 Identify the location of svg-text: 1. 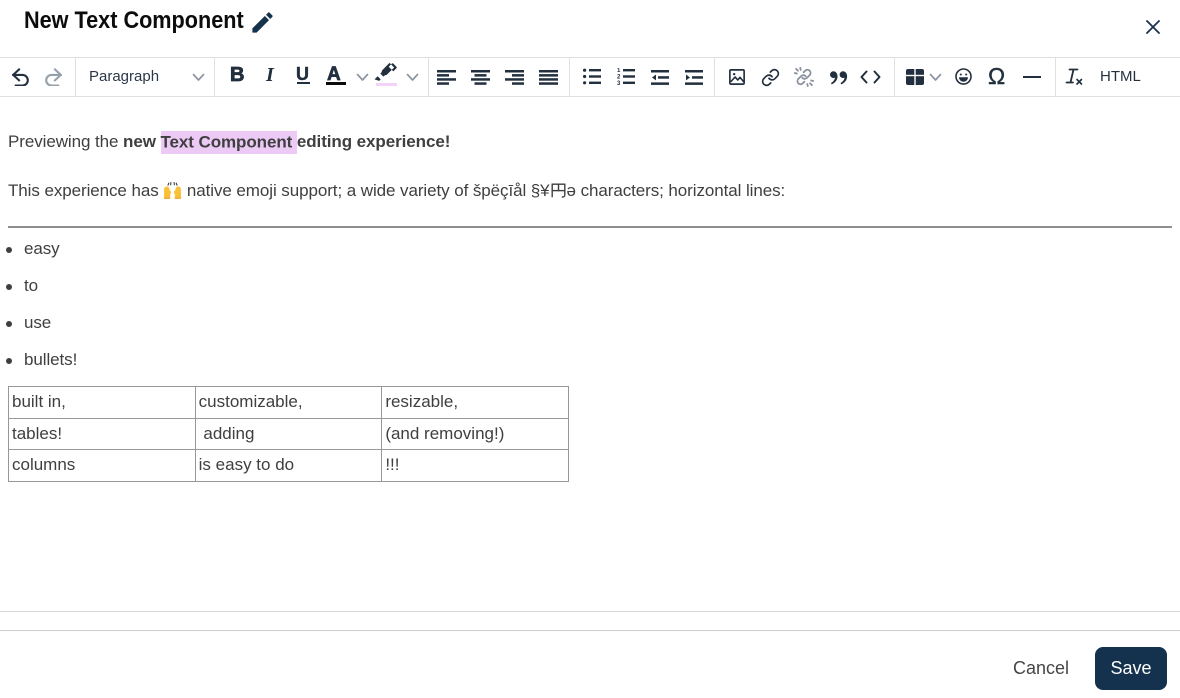
(619, 71).